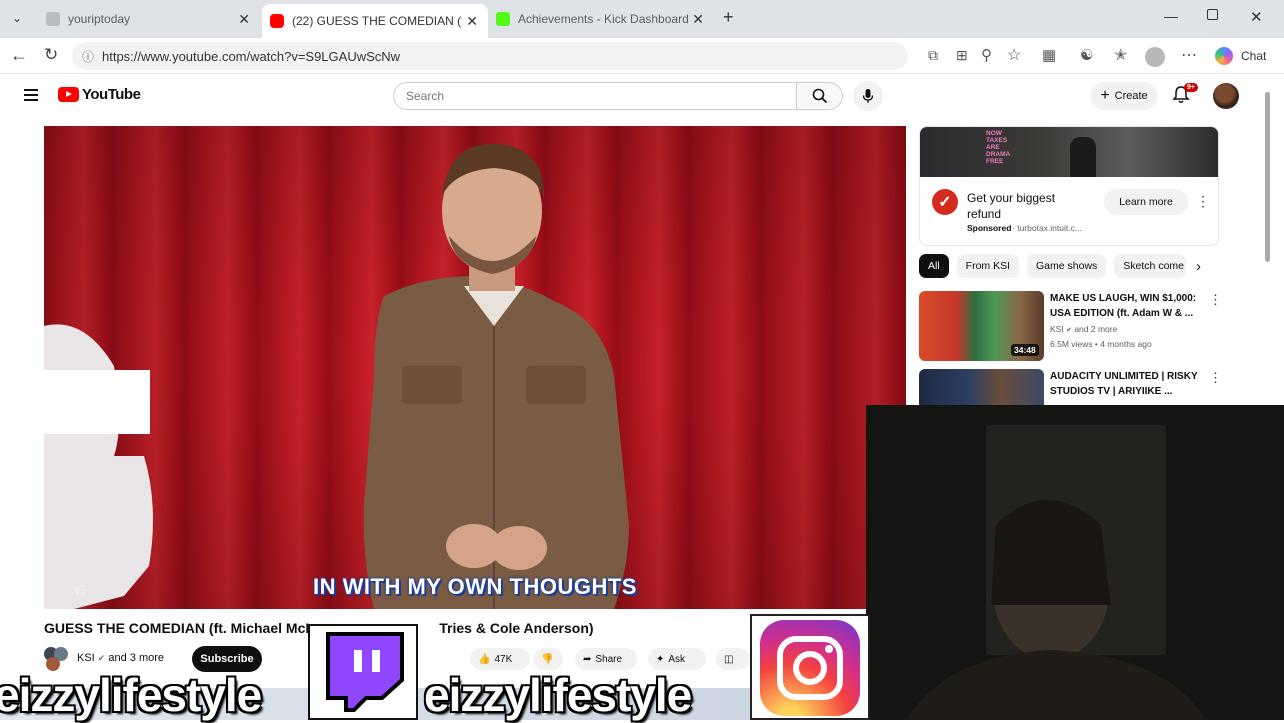  Describe the element at coordinates (587, 659) in the screenshot. I see `share-icon: ➦` at that location.